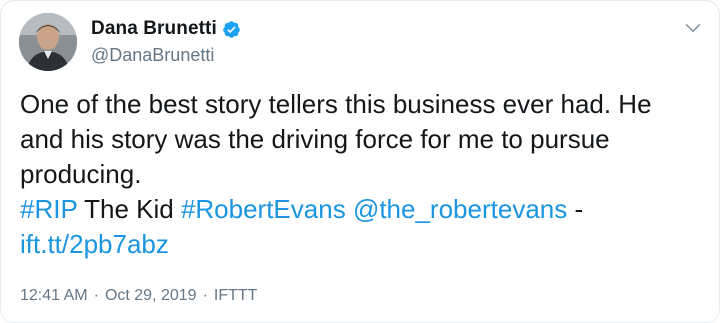 Image resolution: width=720 pixels, height=323 pixels. Describe the element at coordinates (81, 174) in the screenshot. I see `tweet-text-line-3: producing.` at that location.